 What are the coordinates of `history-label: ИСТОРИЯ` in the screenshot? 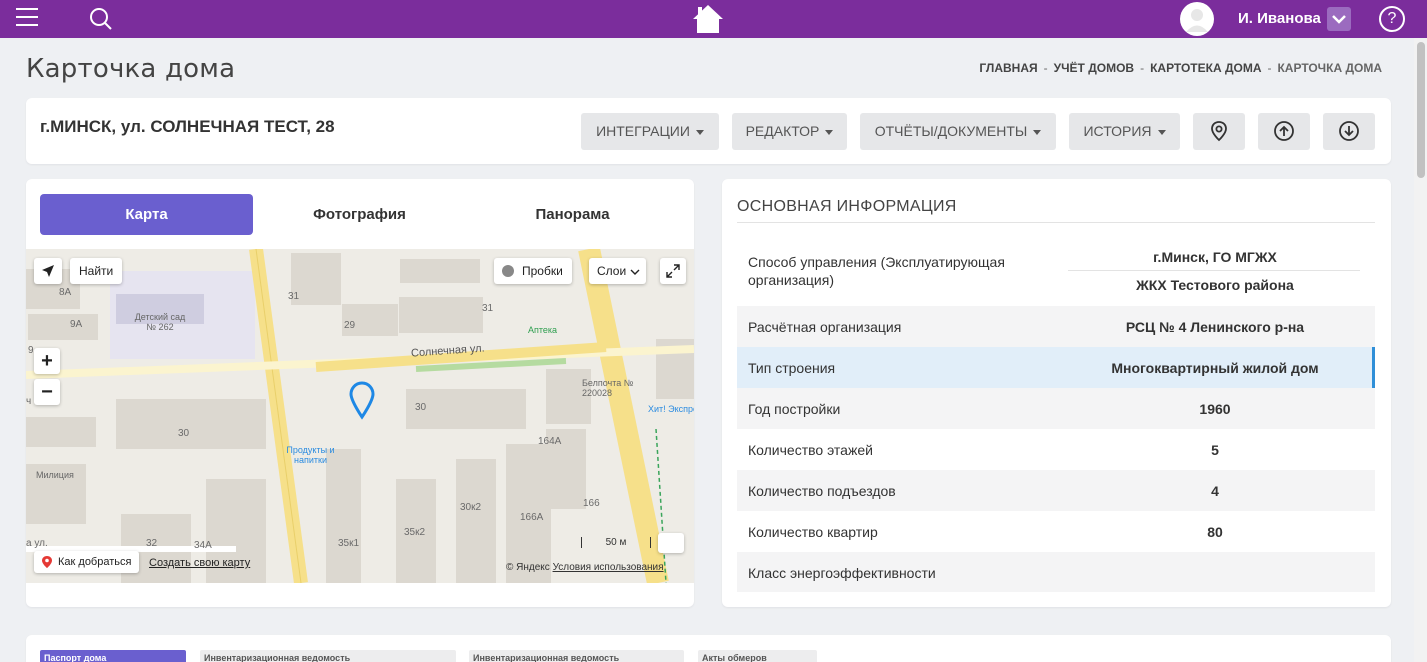 It's located at (1117, 131).